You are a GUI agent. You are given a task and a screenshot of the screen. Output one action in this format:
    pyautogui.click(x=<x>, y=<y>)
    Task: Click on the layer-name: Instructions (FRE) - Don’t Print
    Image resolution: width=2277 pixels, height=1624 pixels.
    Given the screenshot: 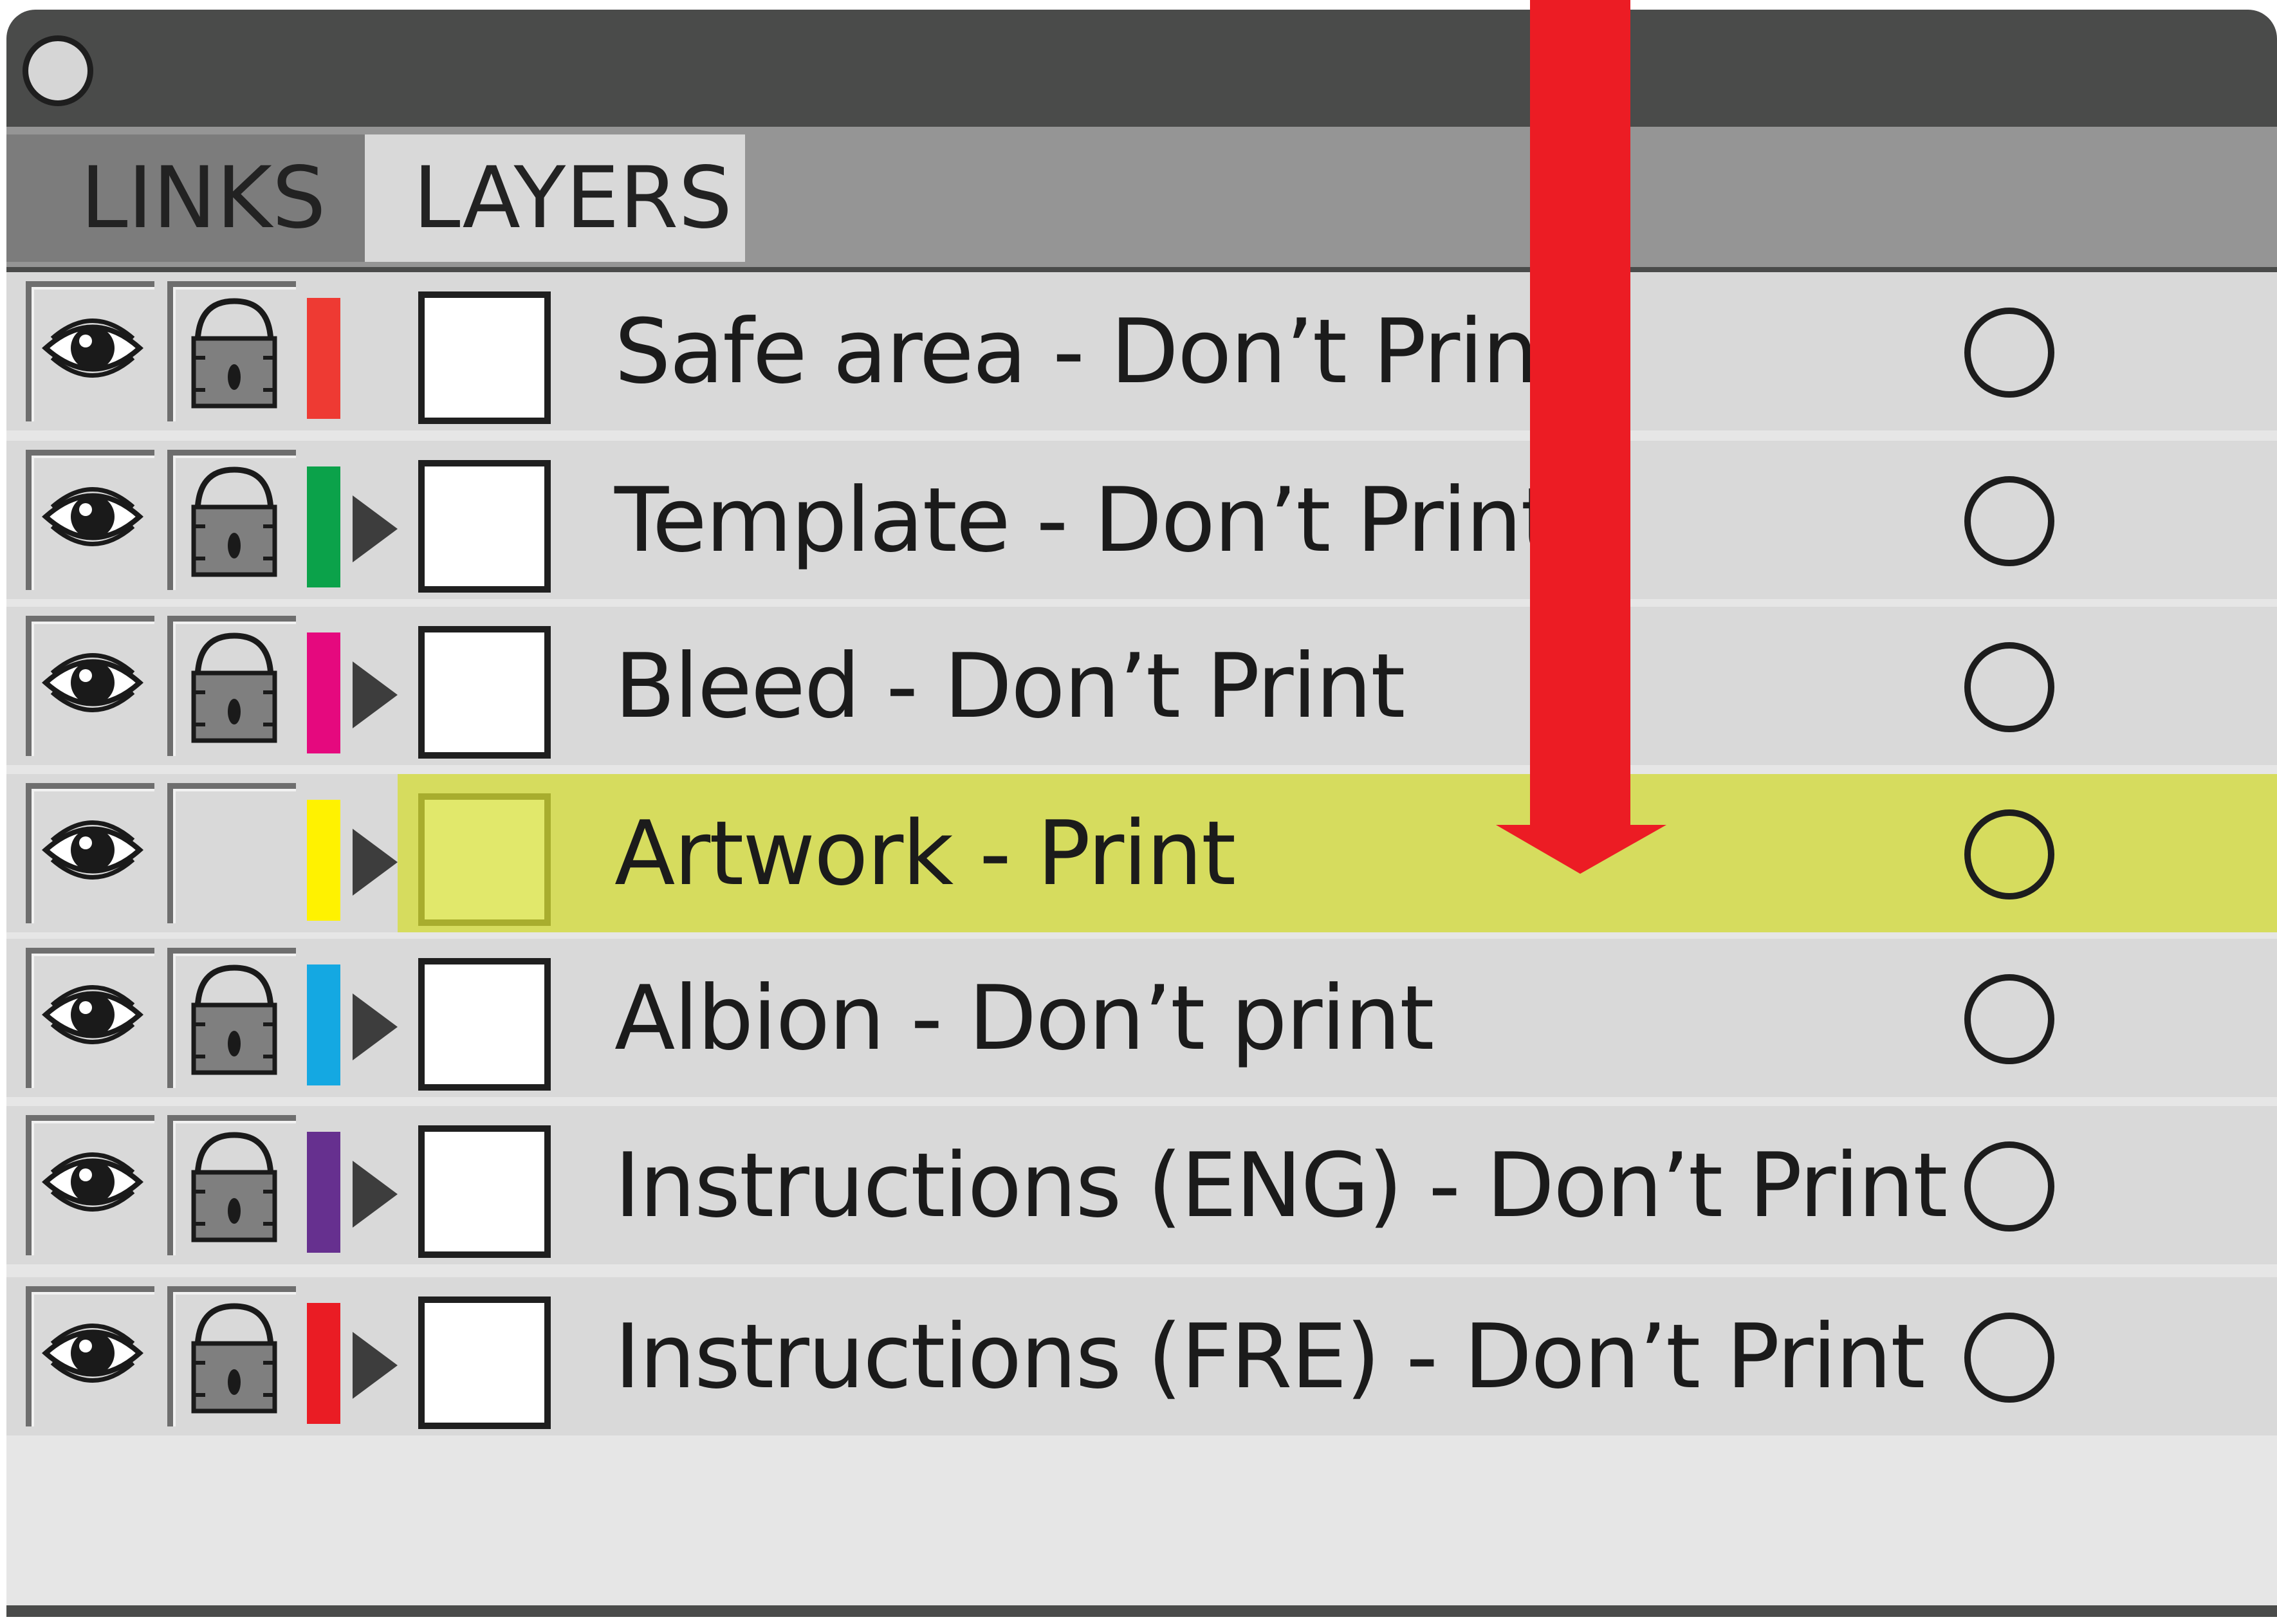 What is the action you would take?
    pyautogui.click(x=1269, y=1356)
    